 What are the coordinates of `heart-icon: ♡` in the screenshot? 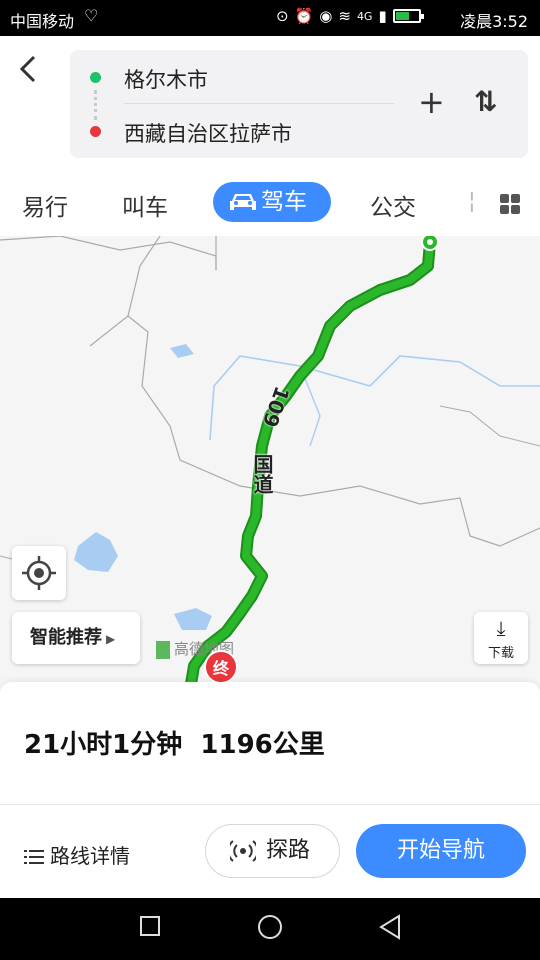 It's located at (91, 15).